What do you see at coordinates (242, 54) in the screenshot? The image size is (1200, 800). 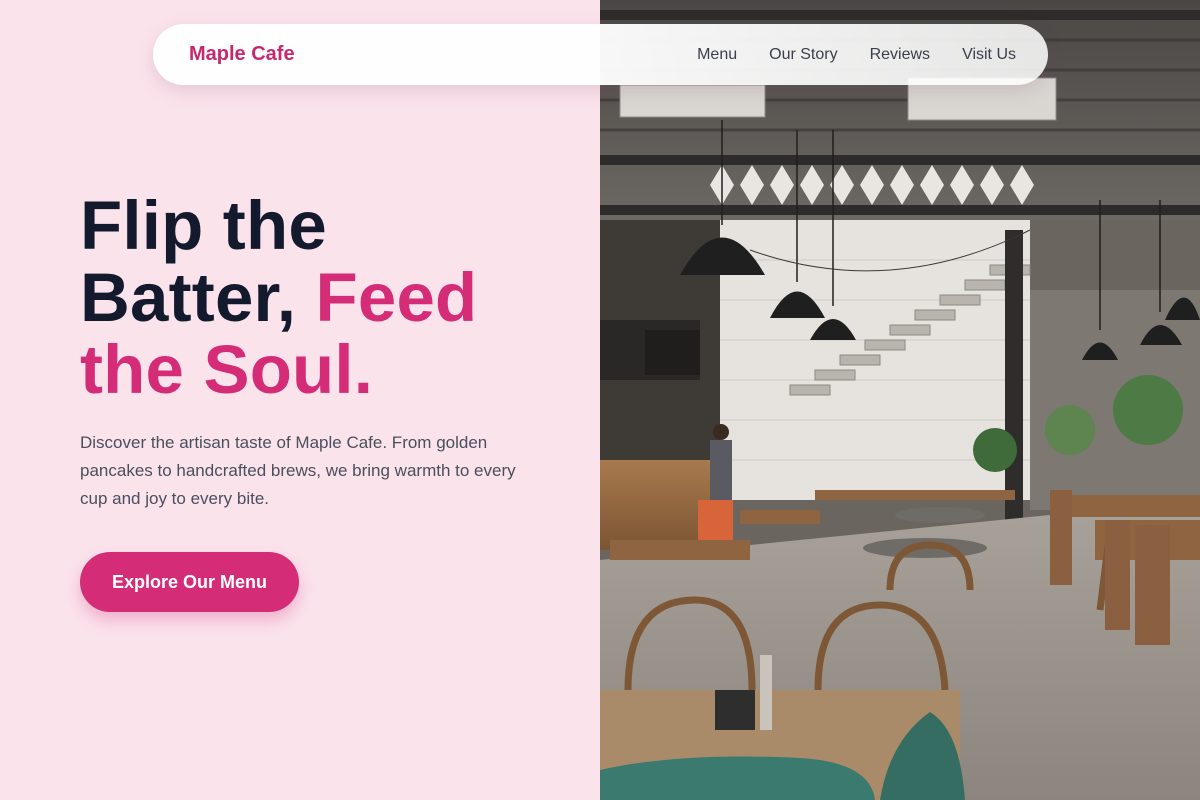 I see `brand-logo: Maple Cafe` at bounding box center [242, 54].